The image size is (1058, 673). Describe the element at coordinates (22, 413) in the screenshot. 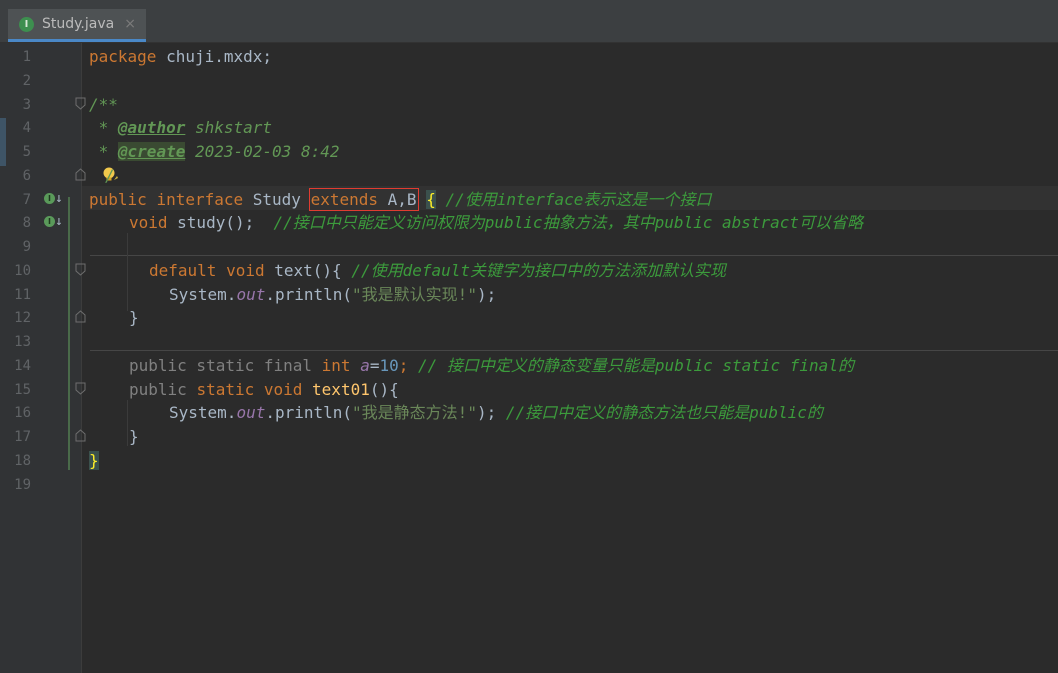

I see `line-number: 16` at that location.